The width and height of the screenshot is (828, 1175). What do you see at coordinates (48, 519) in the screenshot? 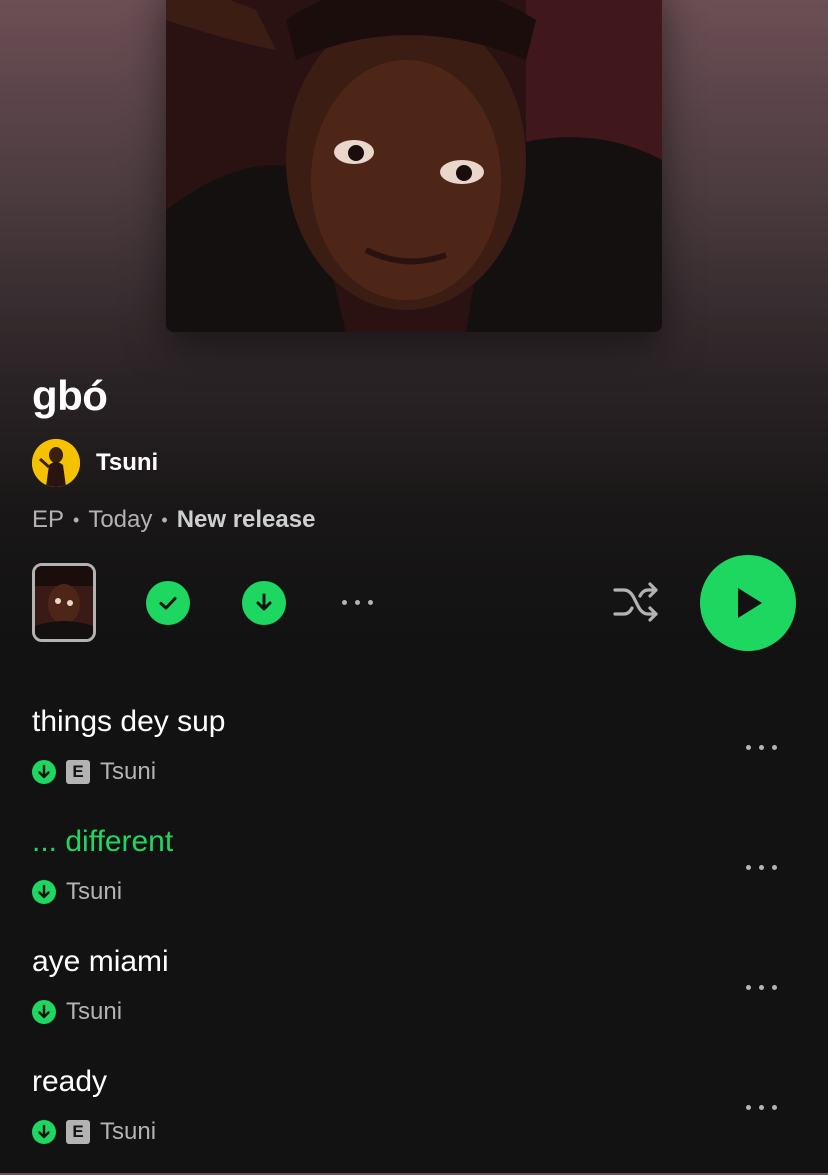
I see `album-type: EP` at bounding box center [48, 519].